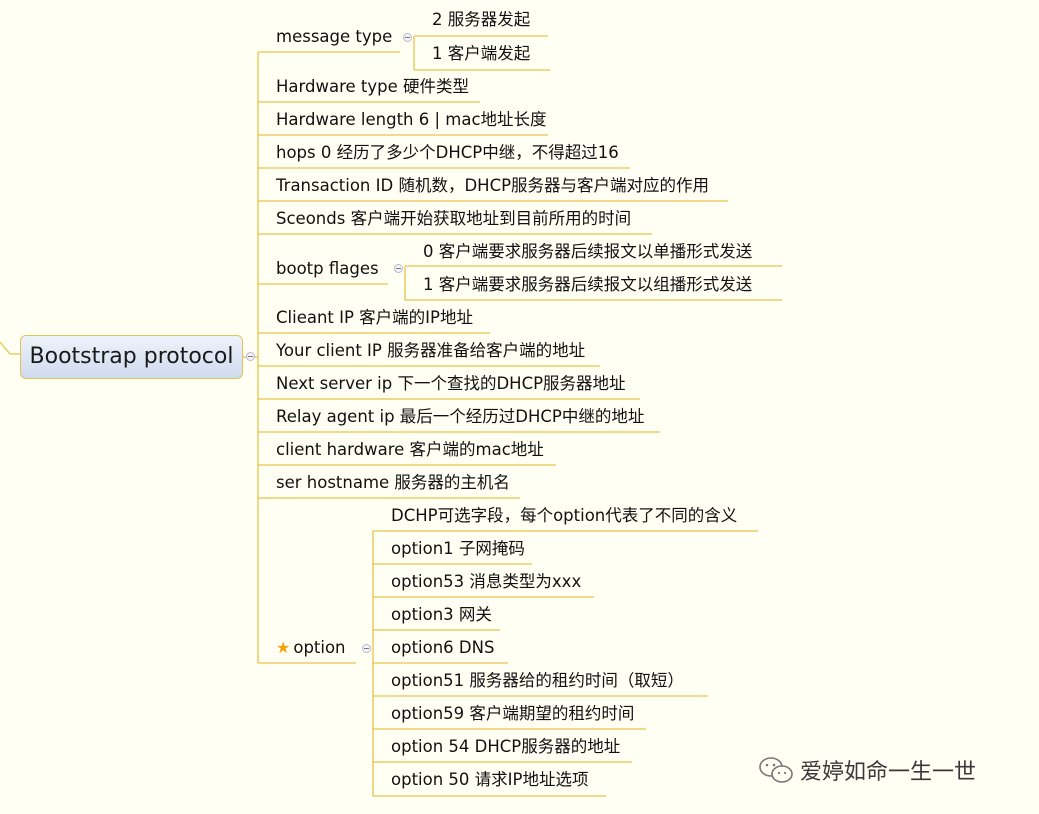  Describe the element at coordinates (492, 186) in the screenshot. I see `topic-transaction-id: Transaction ID 随机数，DHCP服务器与客户端对应的作用` at that location.